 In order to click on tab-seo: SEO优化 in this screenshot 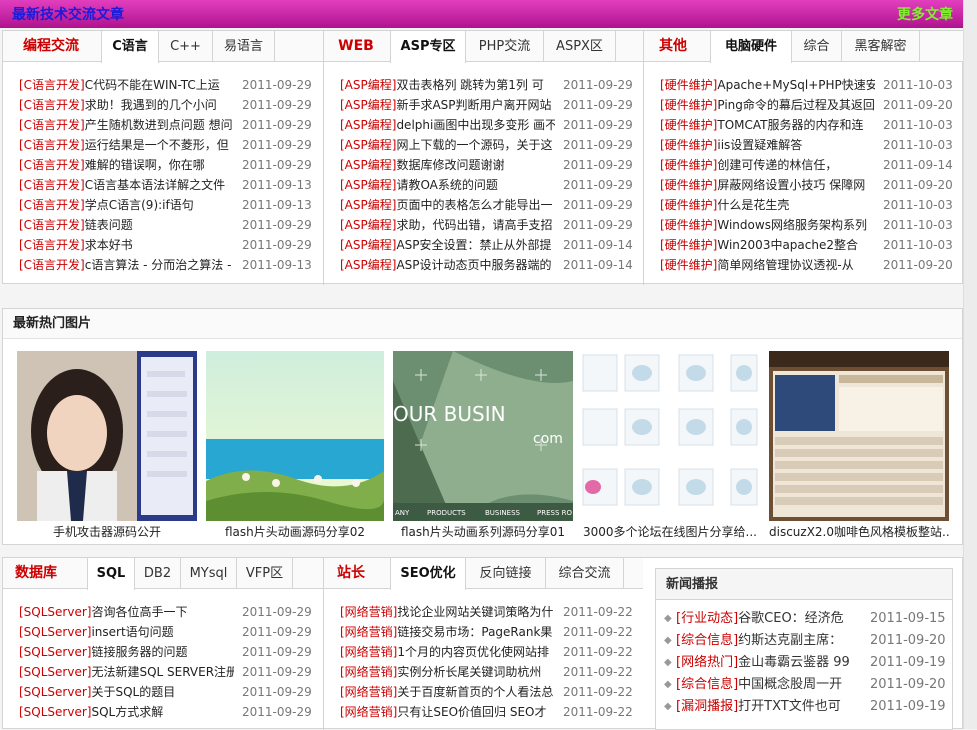, I will do `click(428, 574)`.